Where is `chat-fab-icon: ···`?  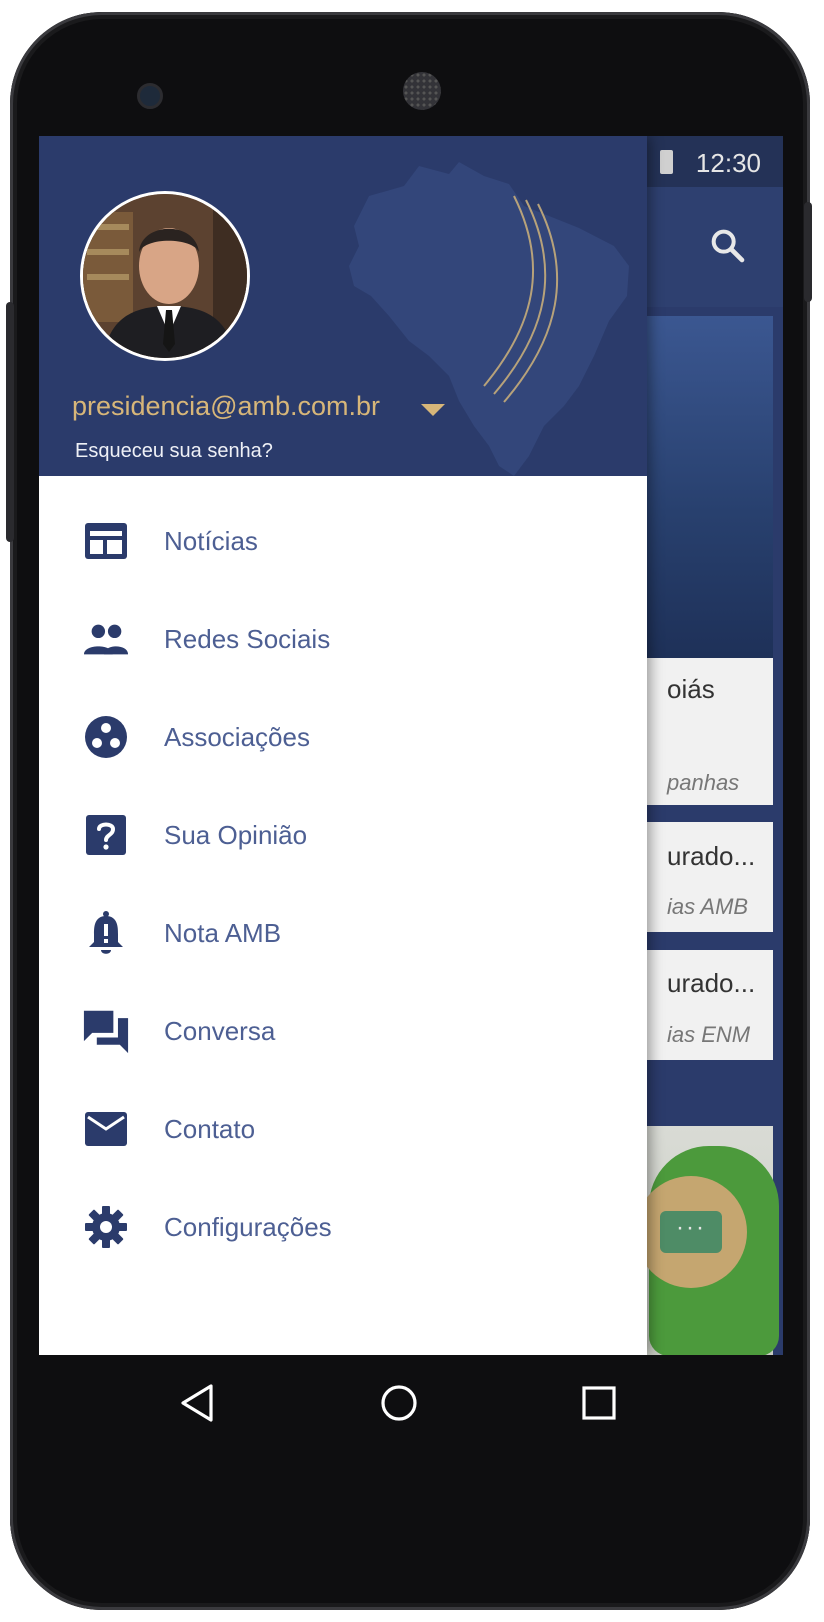
chat-fab-icon: ··· is located at coordinates (691, 1232).